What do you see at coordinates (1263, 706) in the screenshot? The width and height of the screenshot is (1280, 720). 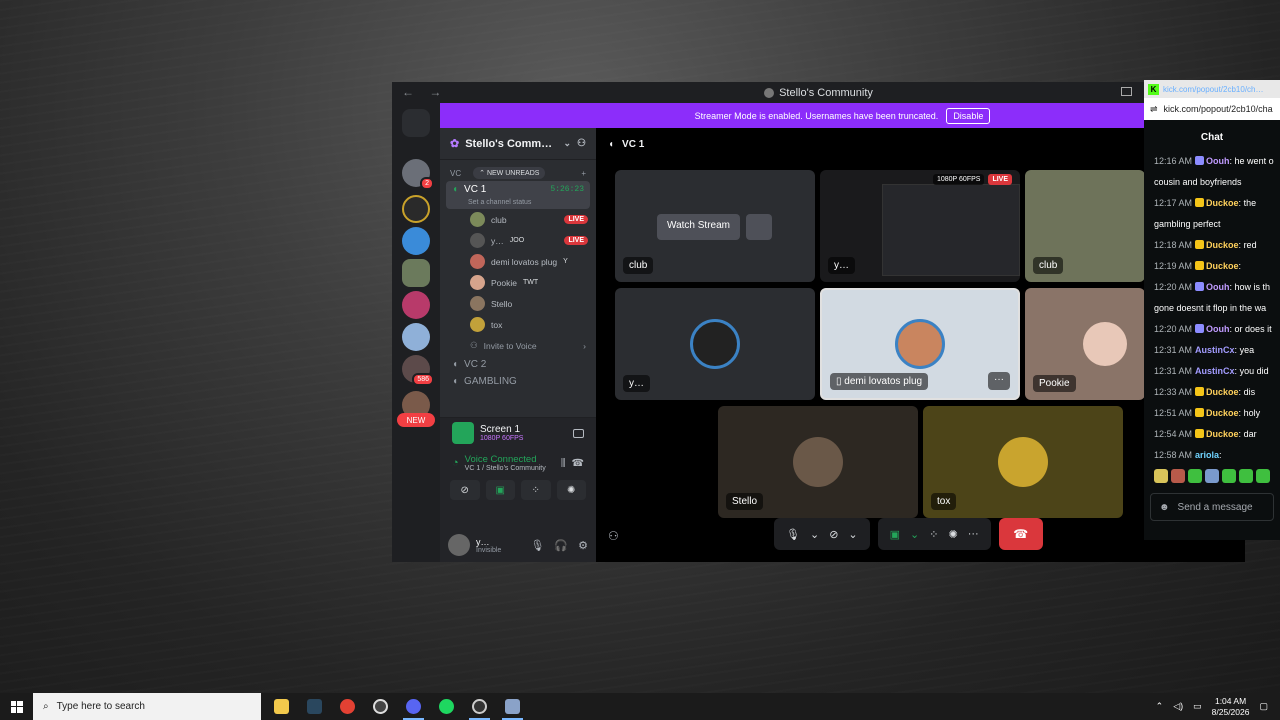 I see `notifications-icon: ▢` at bounding box center [1263, 706].